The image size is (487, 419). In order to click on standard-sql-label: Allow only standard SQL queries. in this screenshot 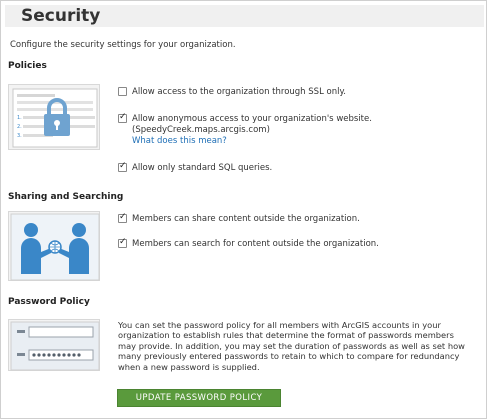, I will do `click(202, 168)`.